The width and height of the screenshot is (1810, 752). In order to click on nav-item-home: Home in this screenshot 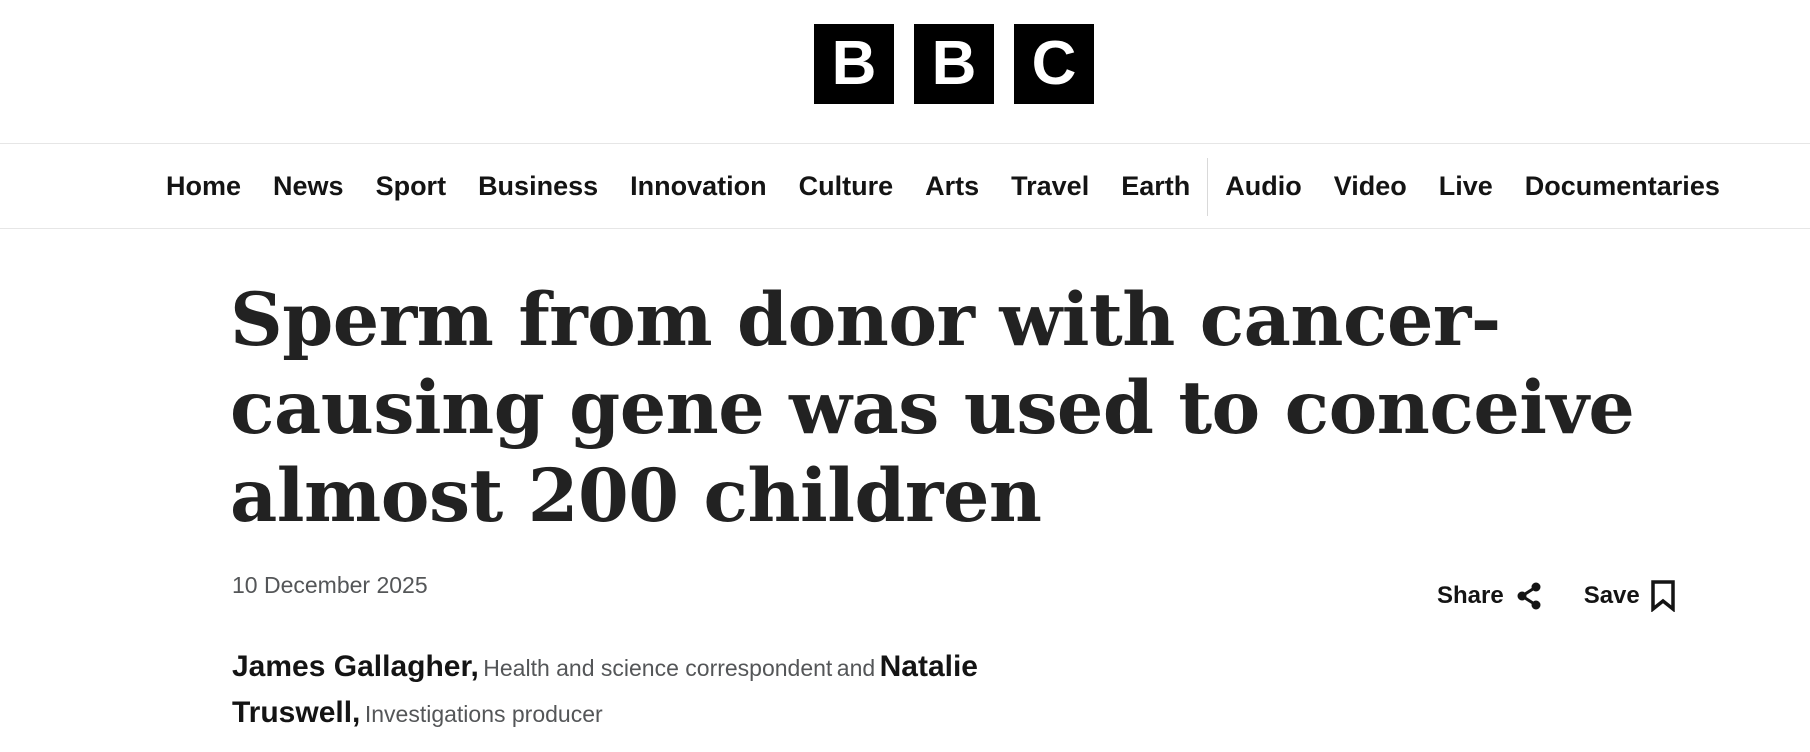, I will do `click(203, 186)`.